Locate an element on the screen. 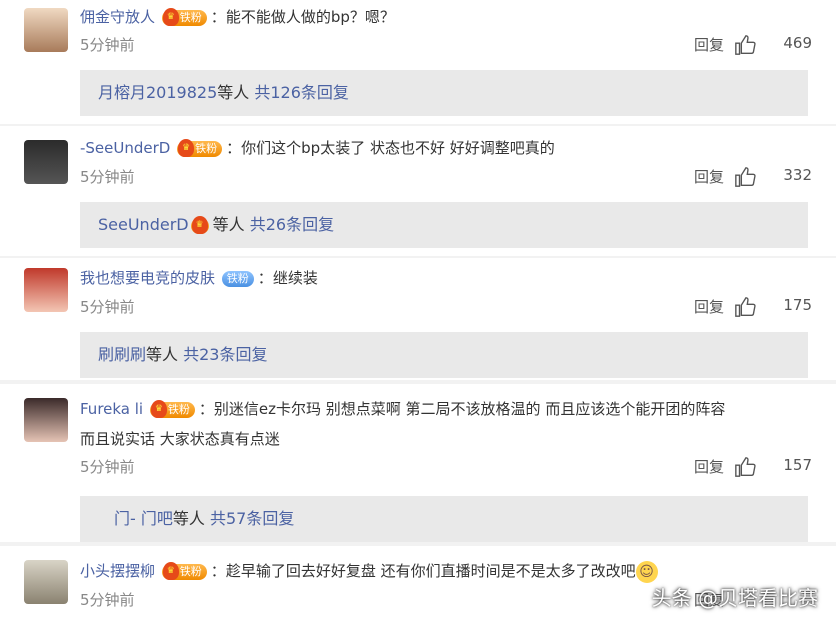 This screenshot has width=836, height=623. comment-text: 别迷信ez卡尔玛 别想点菜啊 第二局不该放格温的 而且应该选个能开团的阵容 is located at coordinates (469, 409).